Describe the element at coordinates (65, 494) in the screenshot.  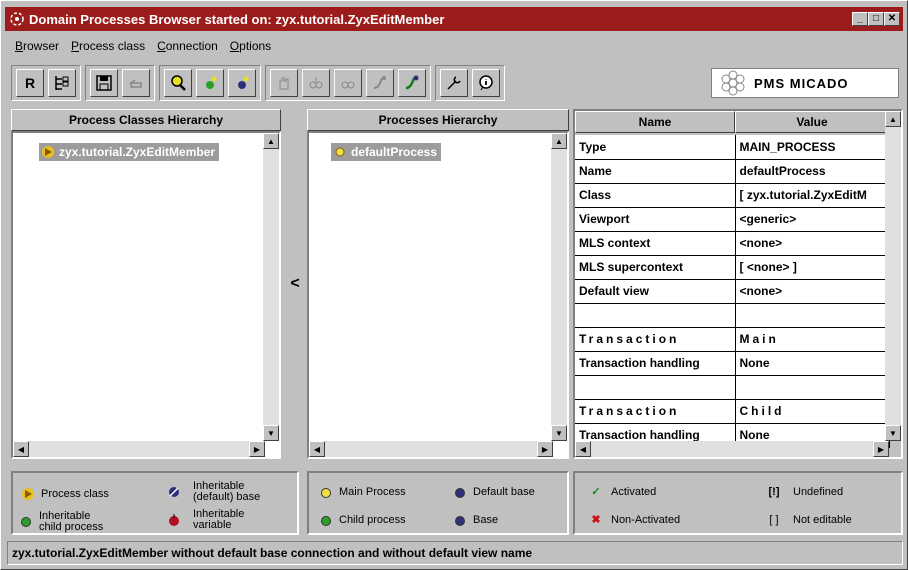
I see `legend-process-class: Process class` at that location.